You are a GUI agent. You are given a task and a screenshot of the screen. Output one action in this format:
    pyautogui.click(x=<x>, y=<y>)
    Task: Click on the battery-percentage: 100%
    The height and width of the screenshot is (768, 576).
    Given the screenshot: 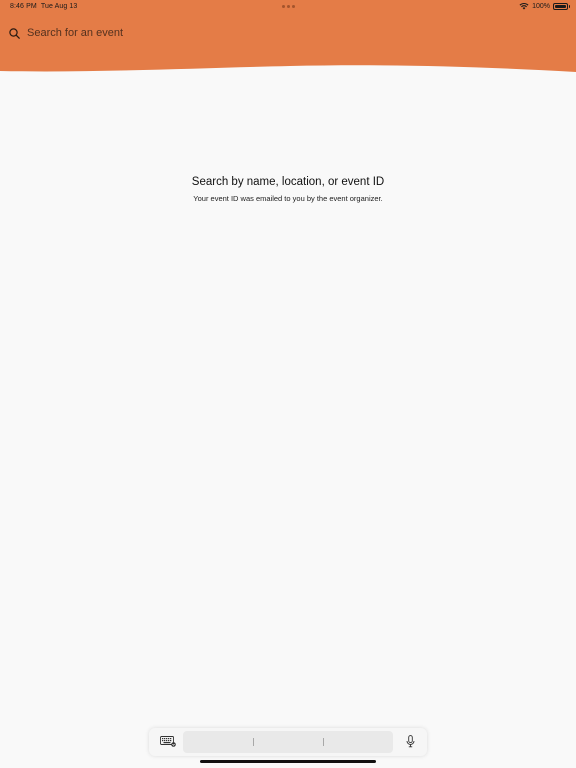 What is the action you would take?
    pyautogui.click(x=541, y=6)
    